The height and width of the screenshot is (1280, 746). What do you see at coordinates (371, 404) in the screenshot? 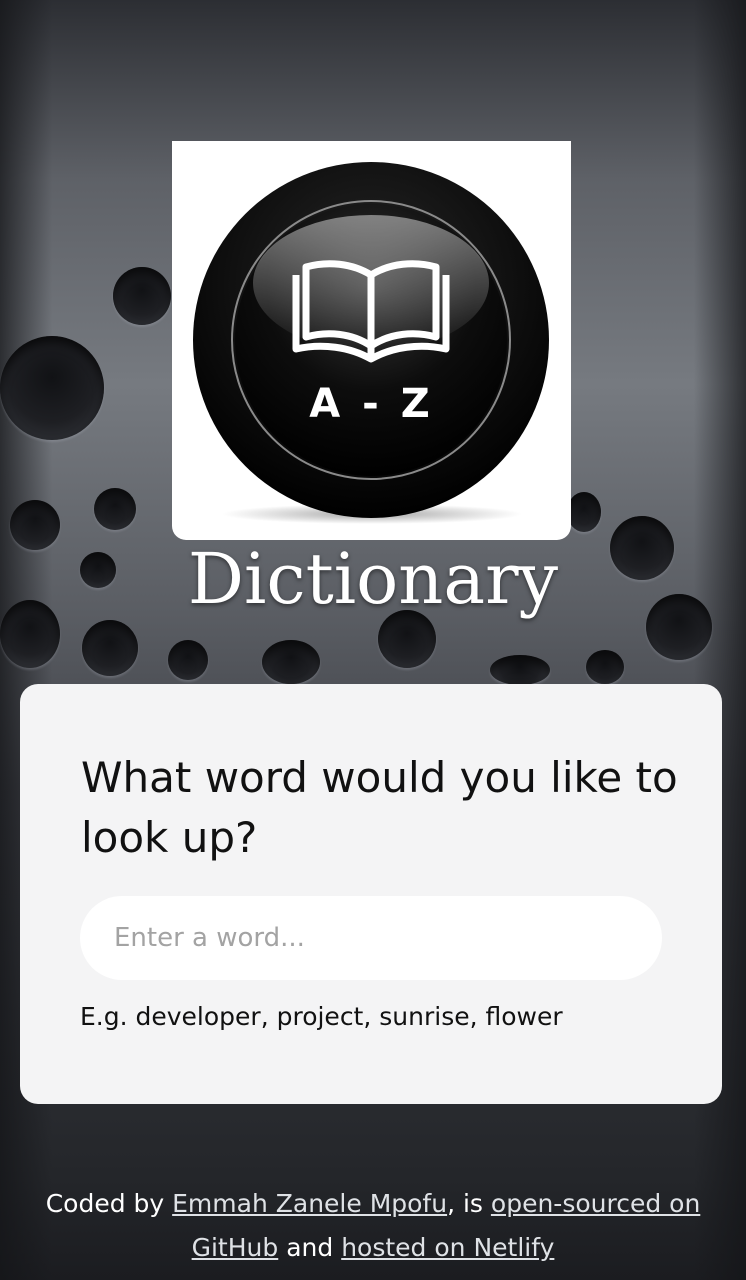
I see `logo-text: A - Z` at bounding box center [371, 404].